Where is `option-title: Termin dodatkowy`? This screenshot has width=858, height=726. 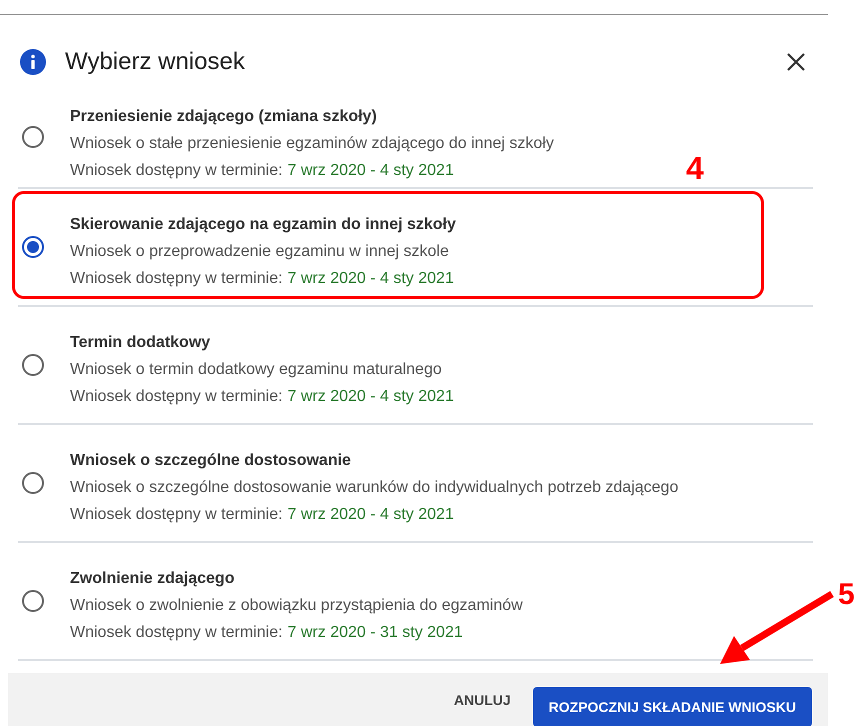 option-title: Termin dodatkowy is located at coordinates (141, 342).